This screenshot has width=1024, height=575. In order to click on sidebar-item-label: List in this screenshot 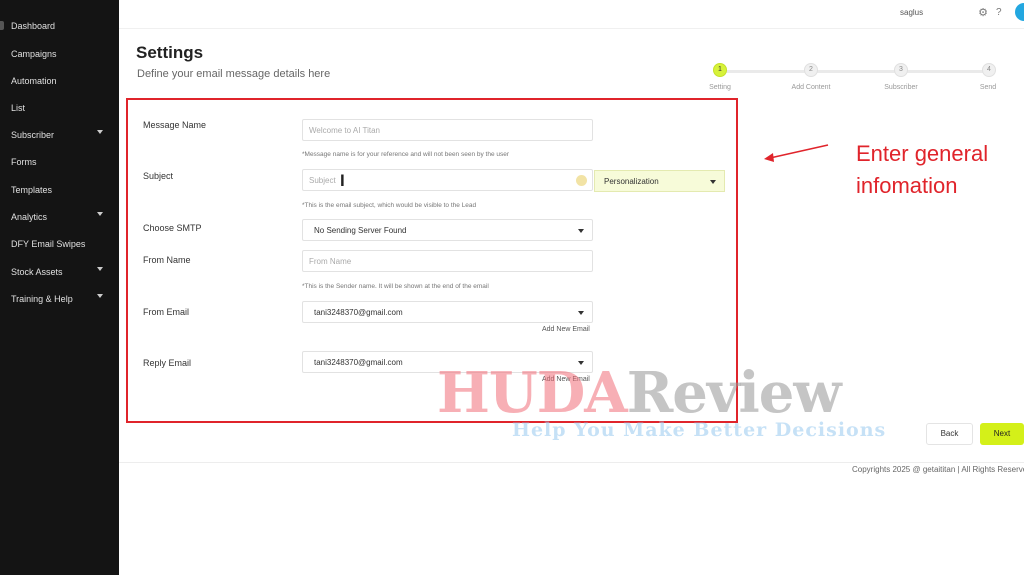, I will do `click(18, 108)`.